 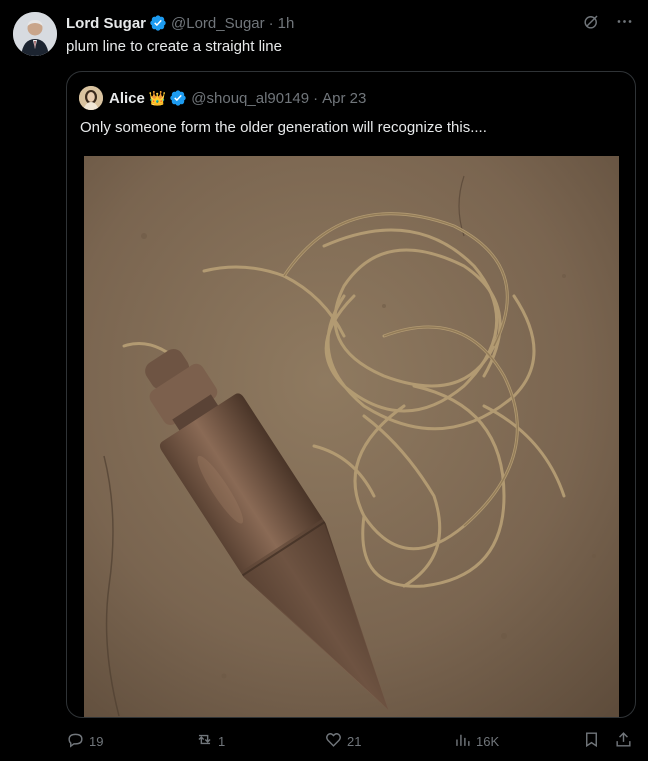 I want to click on reply-button: 19, so click(x=84, y=741).